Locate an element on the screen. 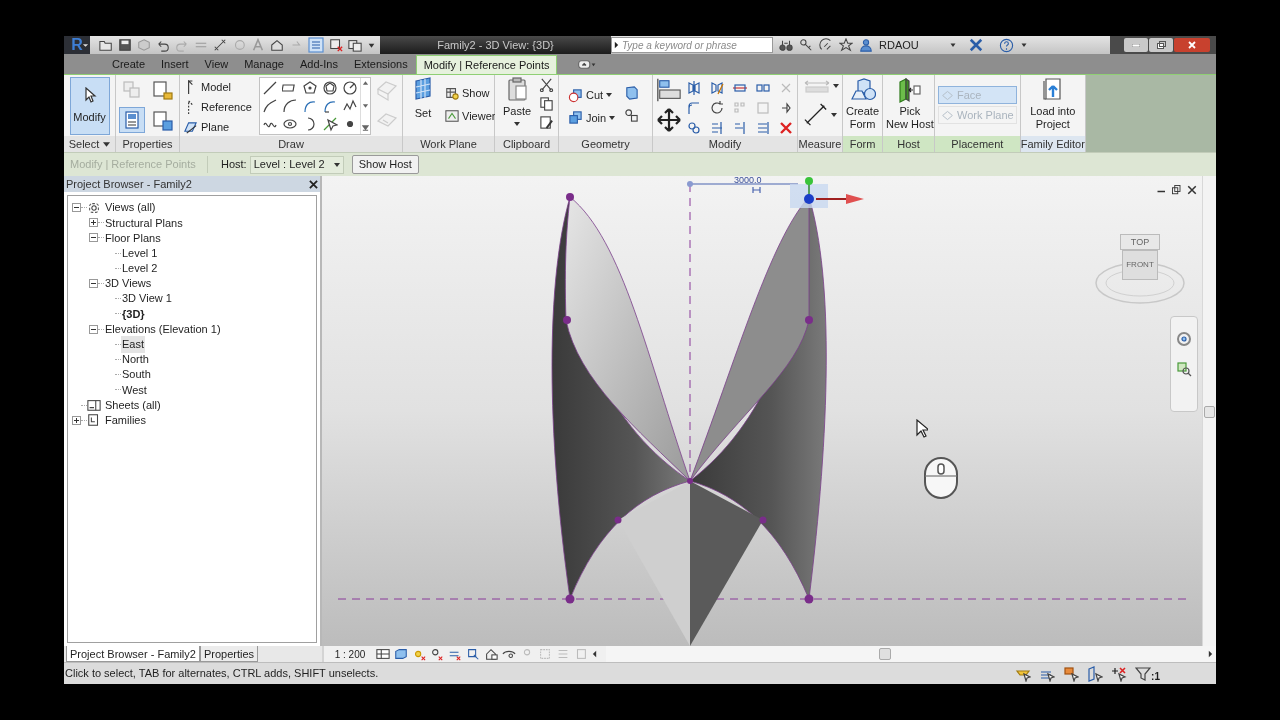  view-scale: 1 : 200 is located at coordinates (350, 654).